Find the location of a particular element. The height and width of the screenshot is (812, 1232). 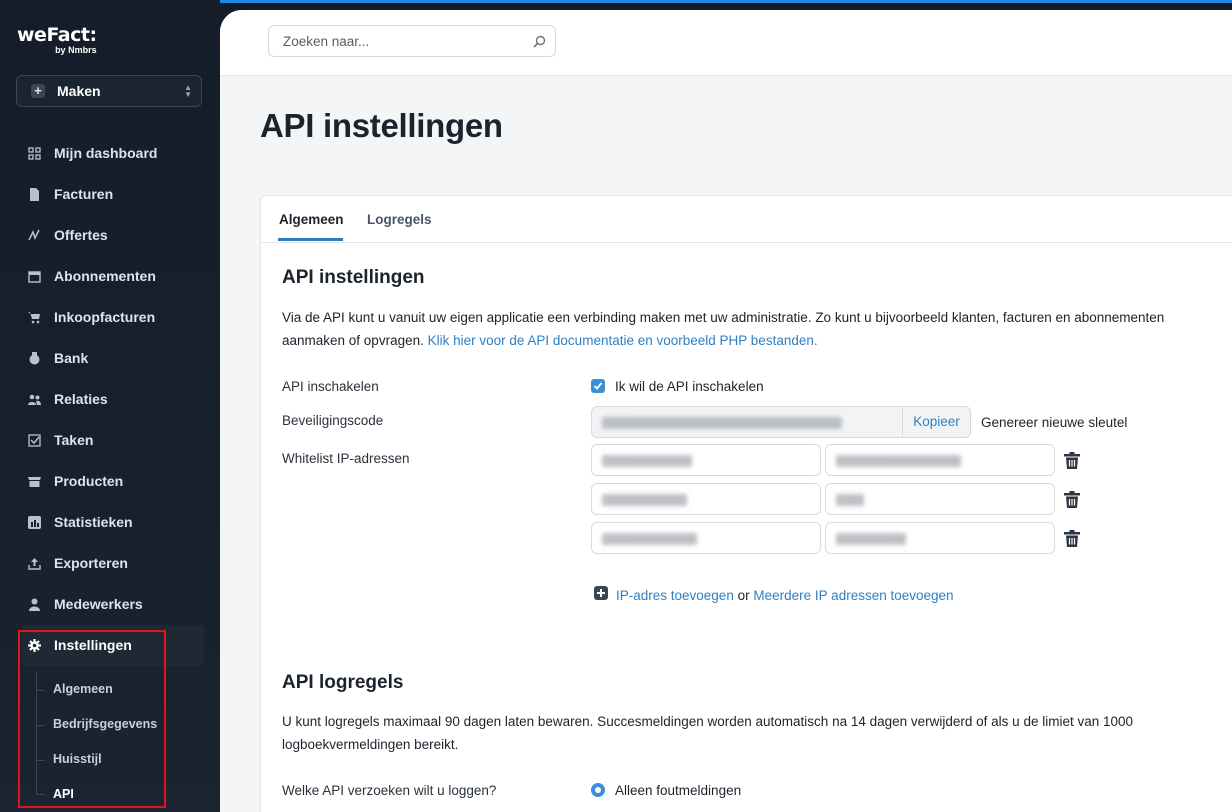

label-security-code: Beveiligingscode is located at coordinates (333, 420).